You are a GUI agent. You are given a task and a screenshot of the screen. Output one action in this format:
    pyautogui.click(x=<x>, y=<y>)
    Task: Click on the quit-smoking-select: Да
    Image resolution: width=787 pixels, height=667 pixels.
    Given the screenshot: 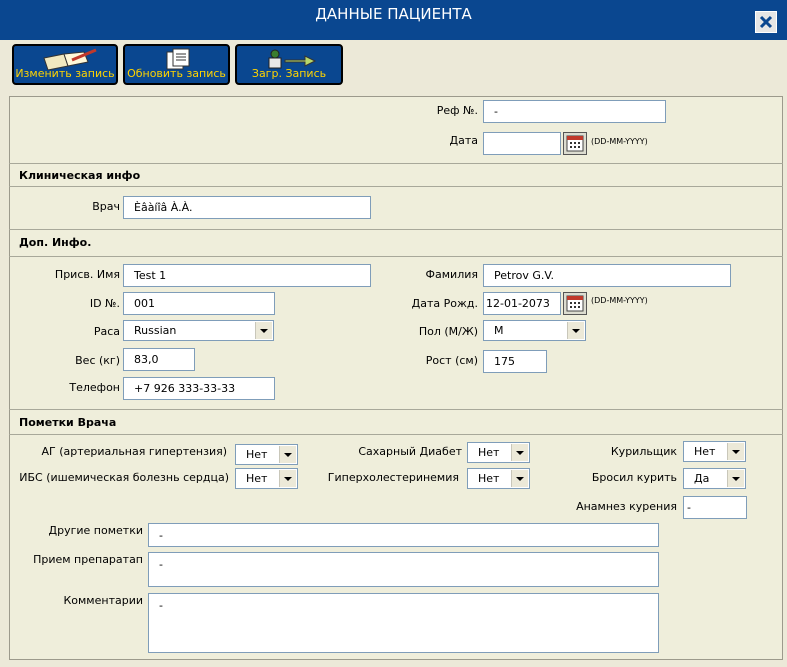 What is the action you would take?
    pyautogui.click(x=714, y=478)
    